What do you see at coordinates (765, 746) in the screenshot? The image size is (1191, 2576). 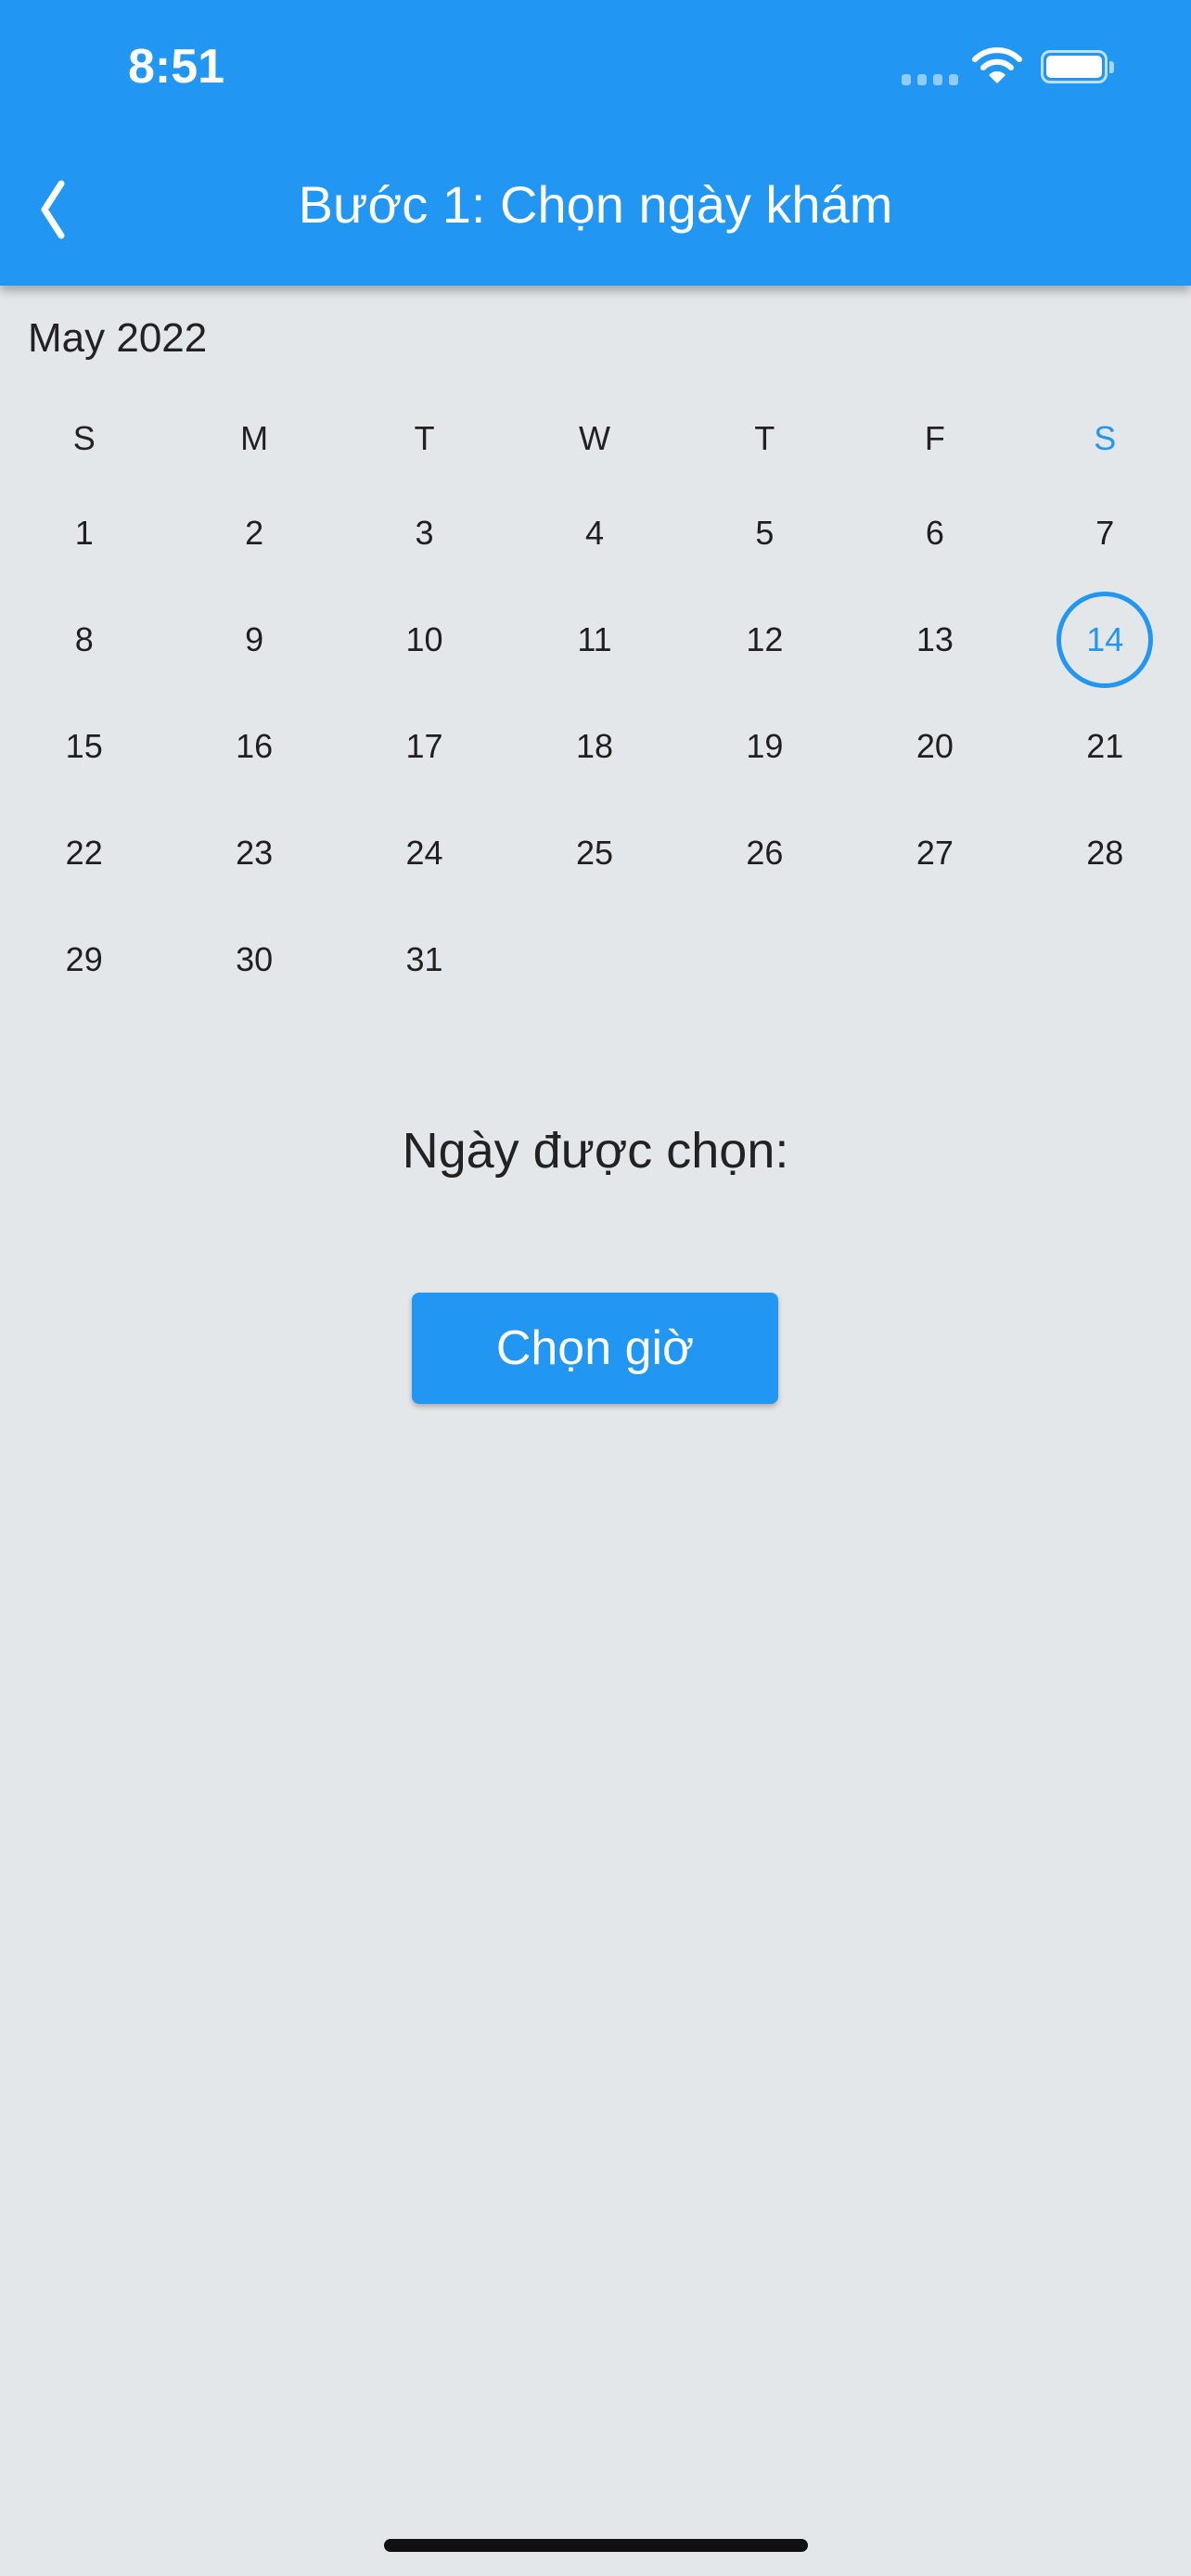 I see `calendar-day: 19` at bounding box center [765, 746].